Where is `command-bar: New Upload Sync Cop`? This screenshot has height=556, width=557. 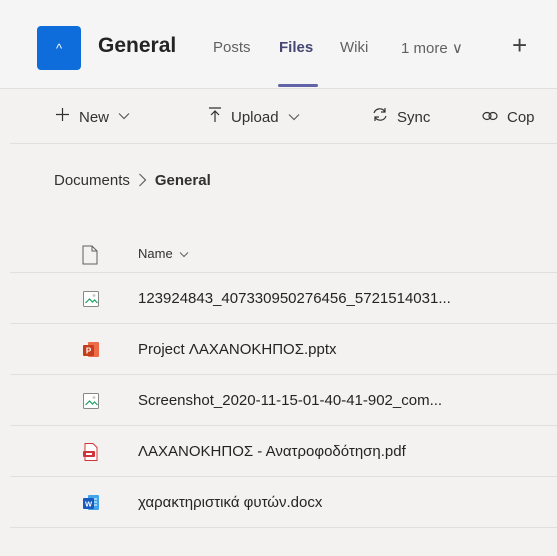 command-bar: New Upload Sync Cop is located at coordinates (278, 116).